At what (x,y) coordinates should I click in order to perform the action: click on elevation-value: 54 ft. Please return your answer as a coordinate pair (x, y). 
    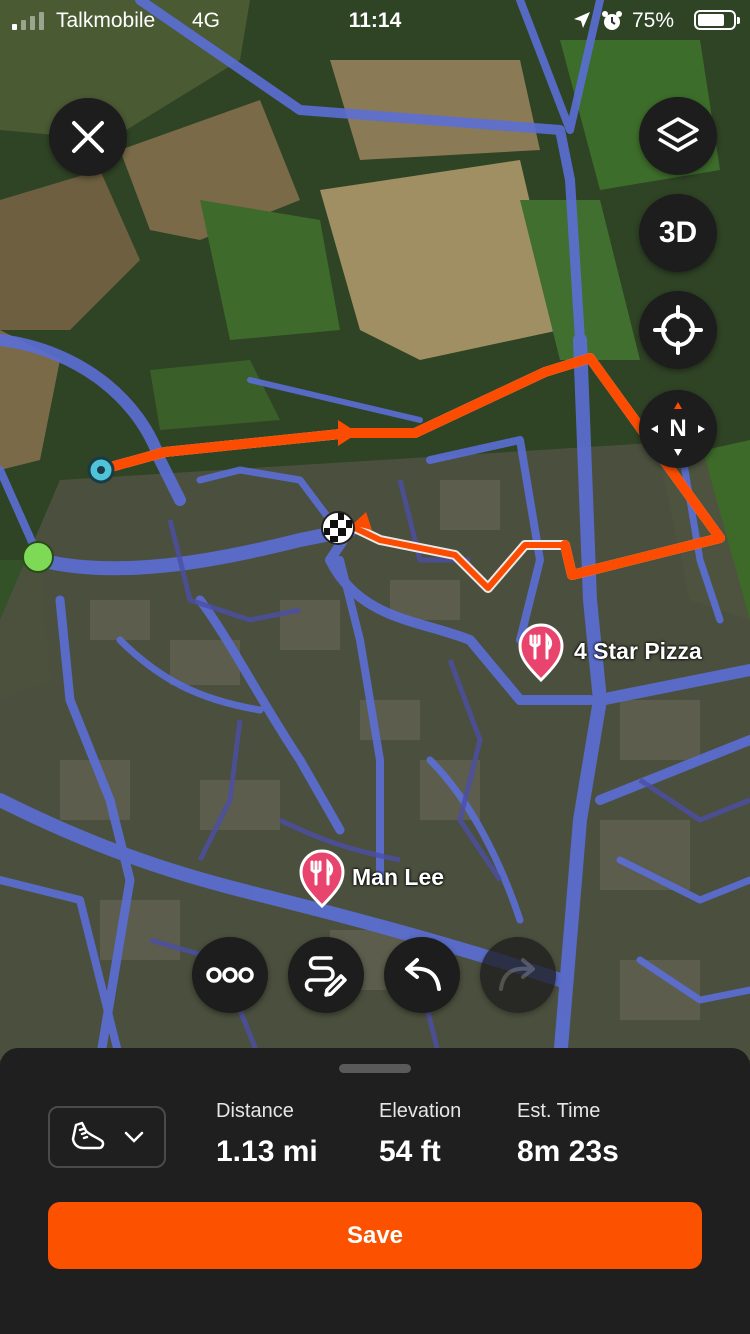
    Looking at the image, I should click on (410, 1151).